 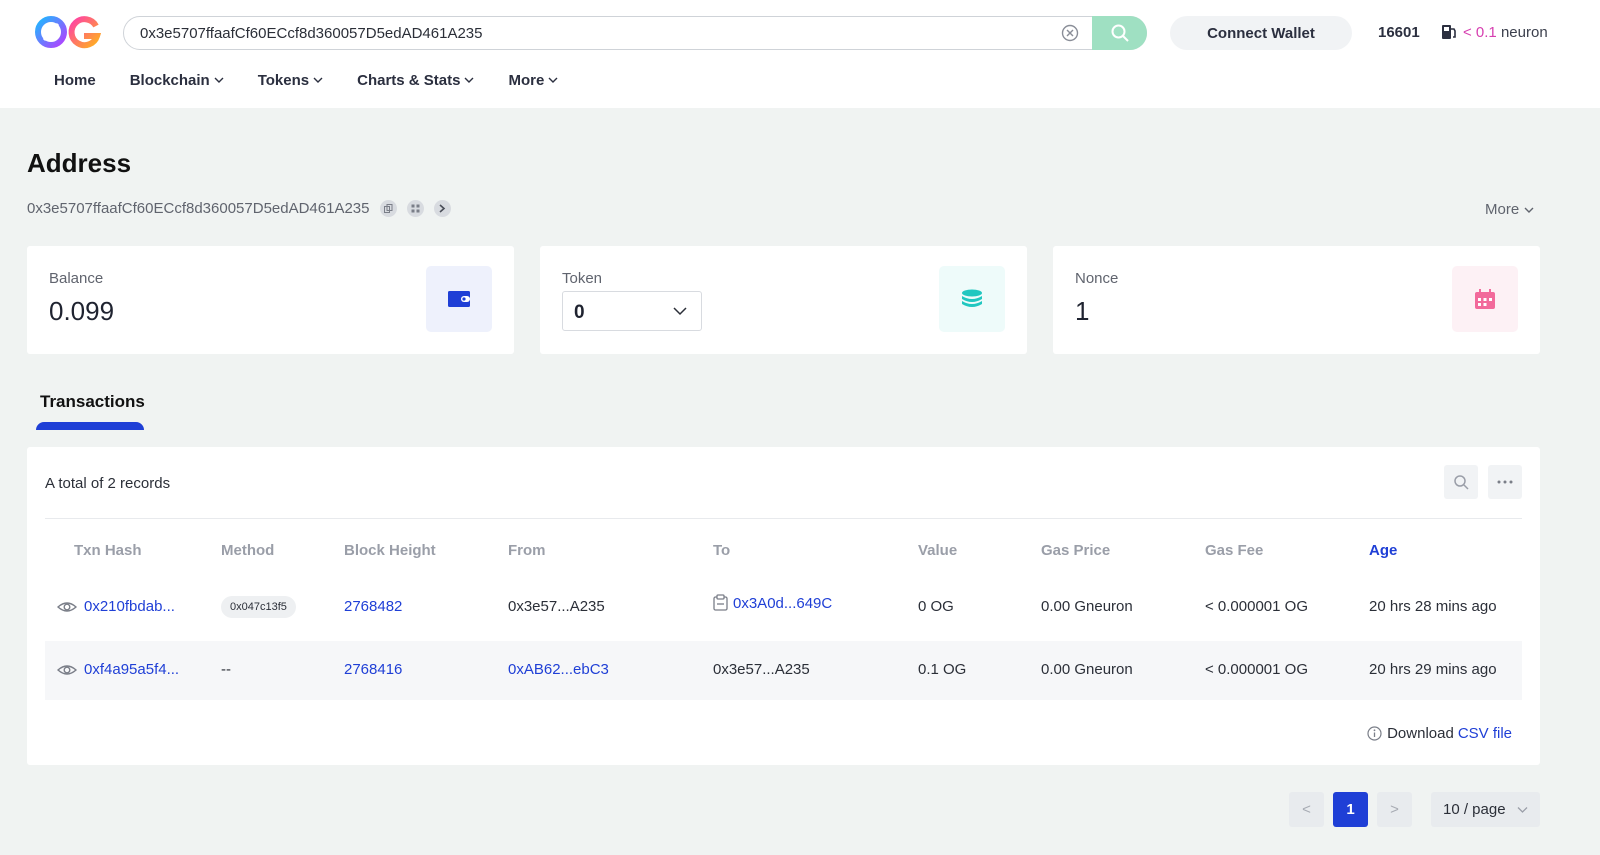 What do you see at coordinates (1082, 311) in the screenshot?
I see `nonce-value: 1` at bounding box center [1082, 311].